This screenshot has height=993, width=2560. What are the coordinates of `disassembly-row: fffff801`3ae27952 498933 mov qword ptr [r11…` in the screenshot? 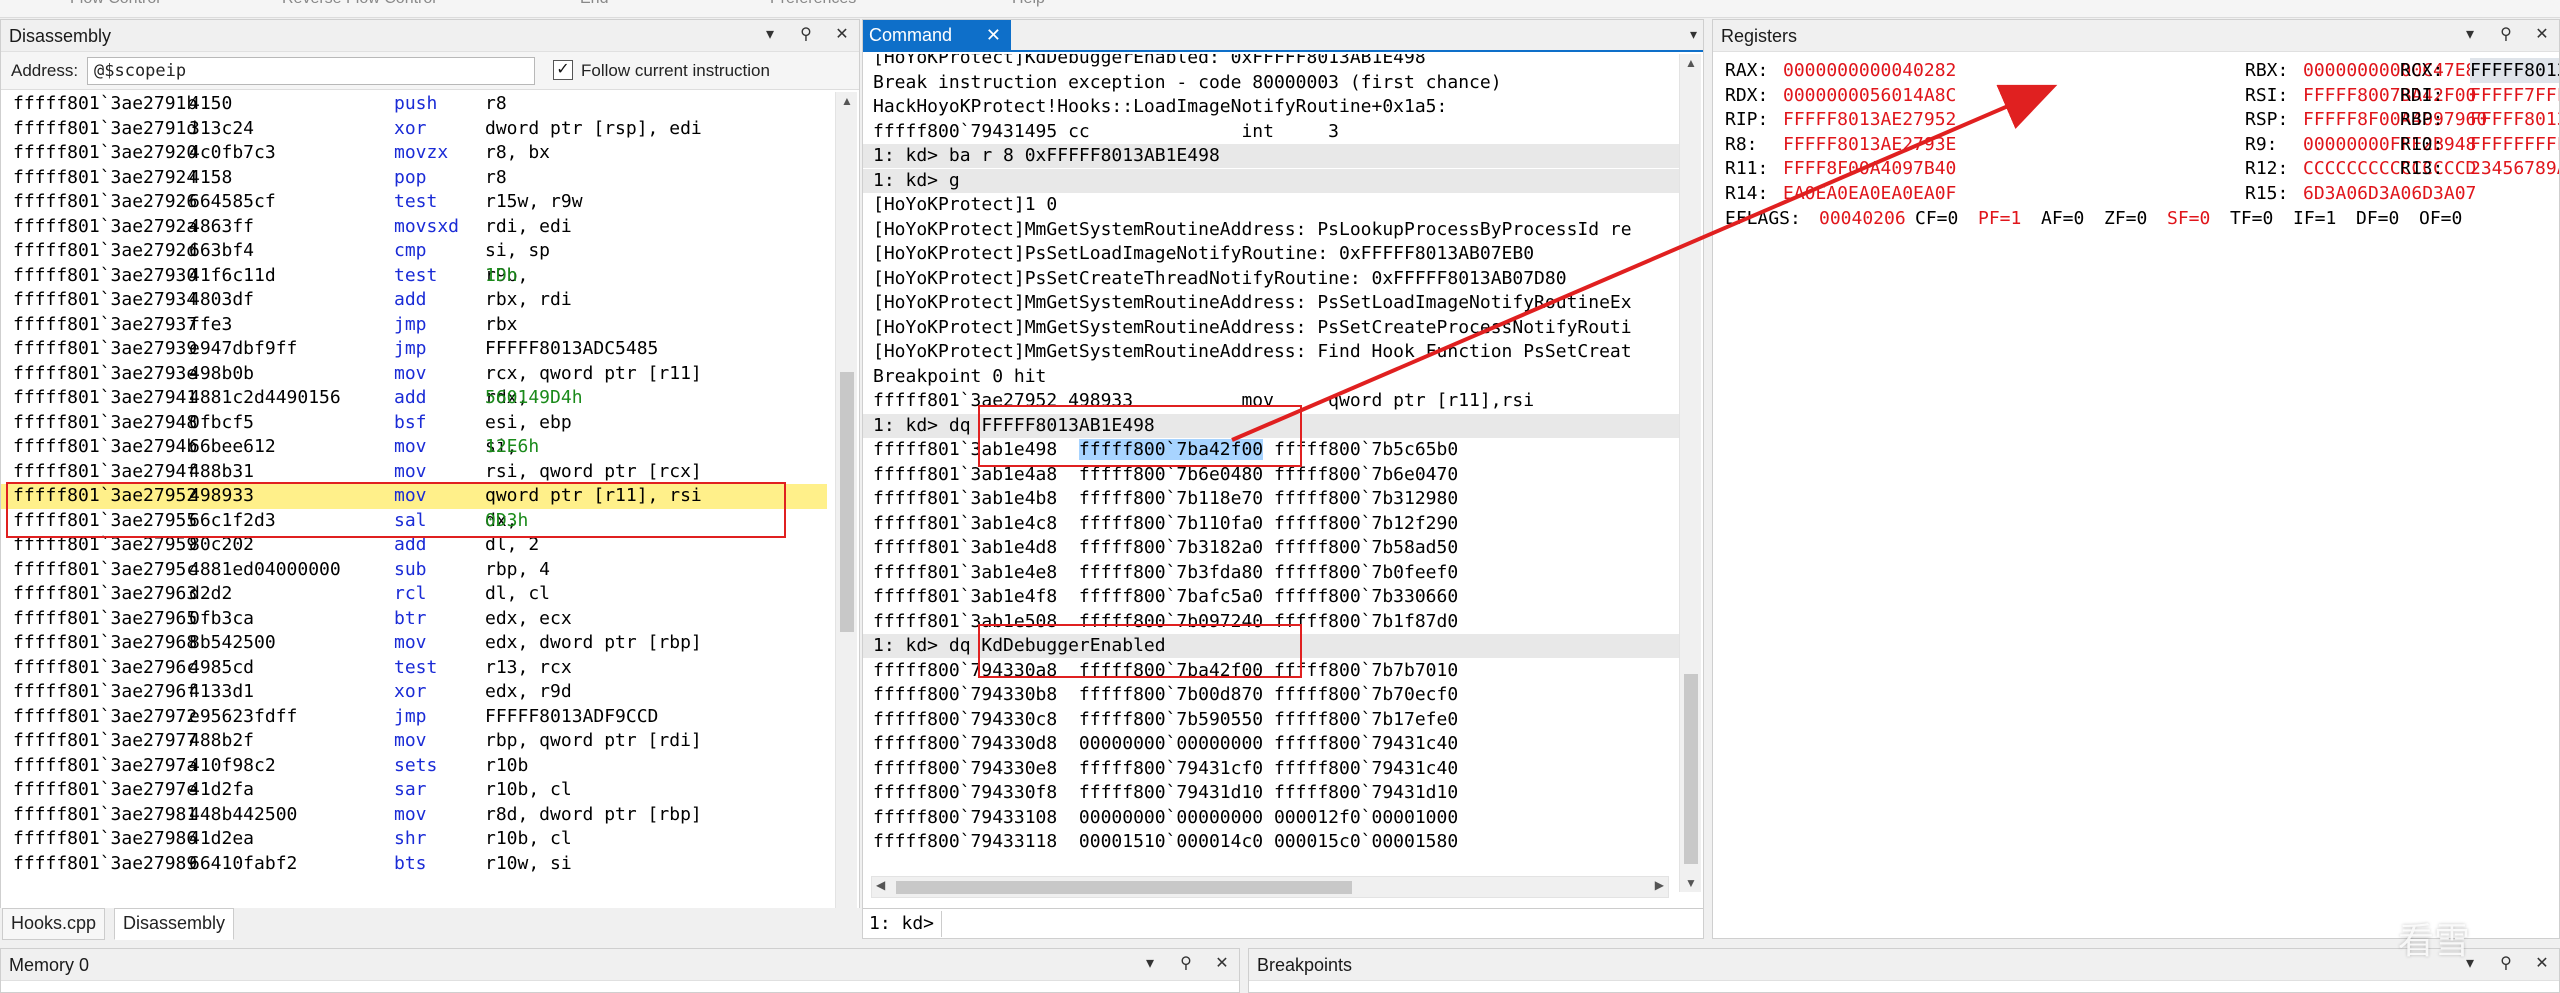 It's located at (414, 496).